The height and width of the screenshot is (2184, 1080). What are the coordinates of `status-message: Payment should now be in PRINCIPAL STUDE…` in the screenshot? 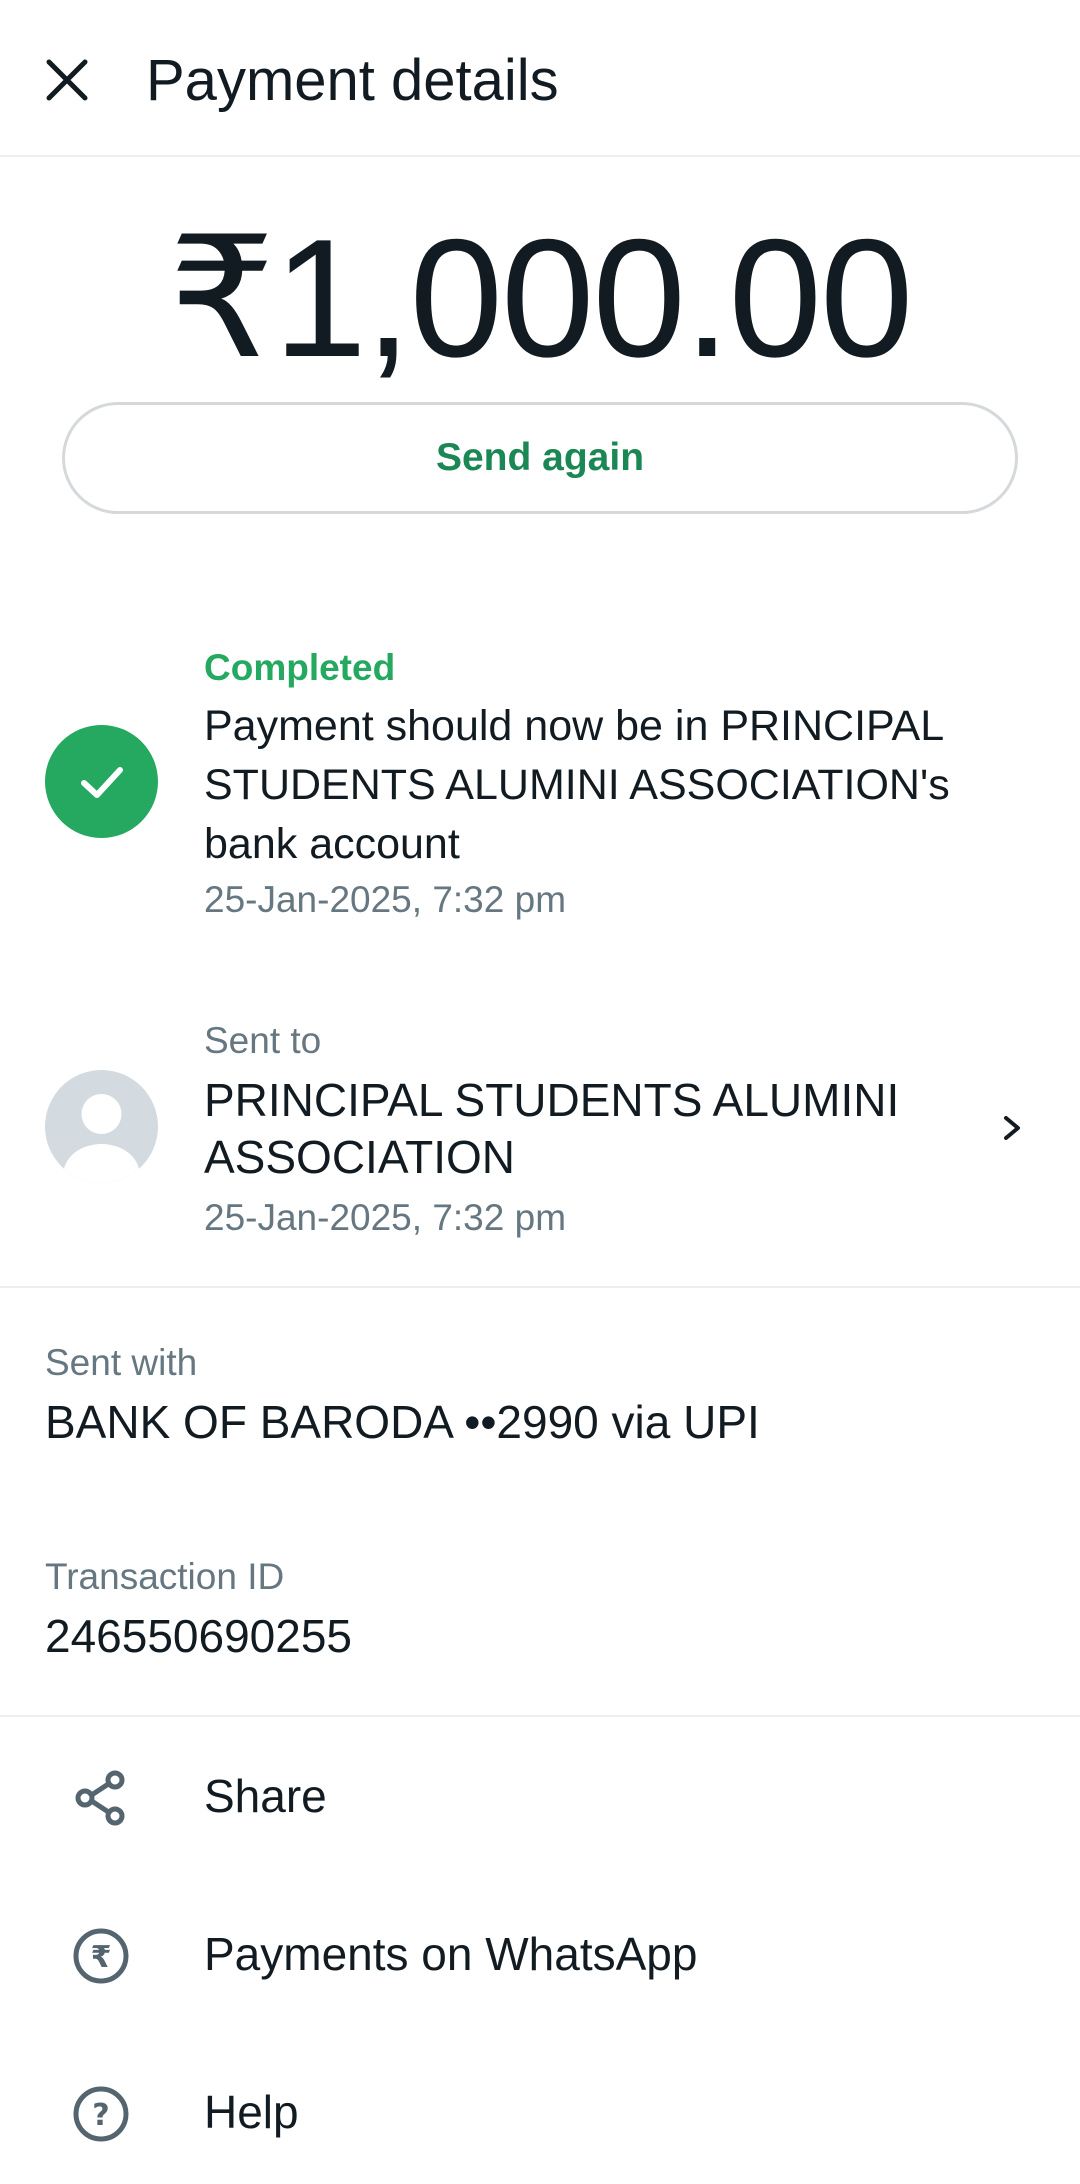 It's located at (577, 785).